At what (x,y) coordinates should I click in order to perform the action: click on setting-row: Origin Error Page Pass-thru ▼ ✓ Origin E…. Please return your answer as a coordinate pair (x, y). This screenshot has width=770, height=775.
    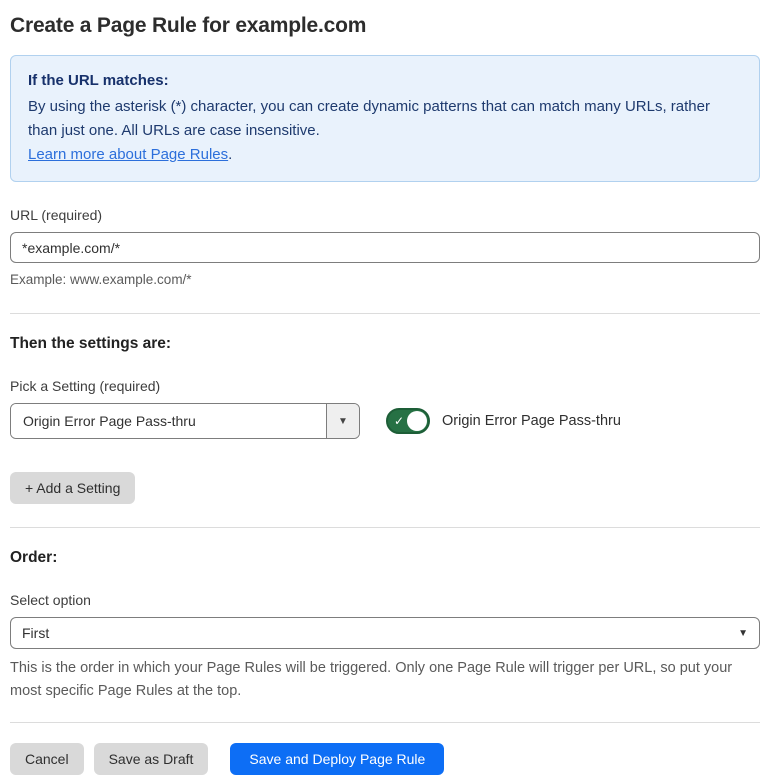
    Looking at the image, I should click on (385, 421).